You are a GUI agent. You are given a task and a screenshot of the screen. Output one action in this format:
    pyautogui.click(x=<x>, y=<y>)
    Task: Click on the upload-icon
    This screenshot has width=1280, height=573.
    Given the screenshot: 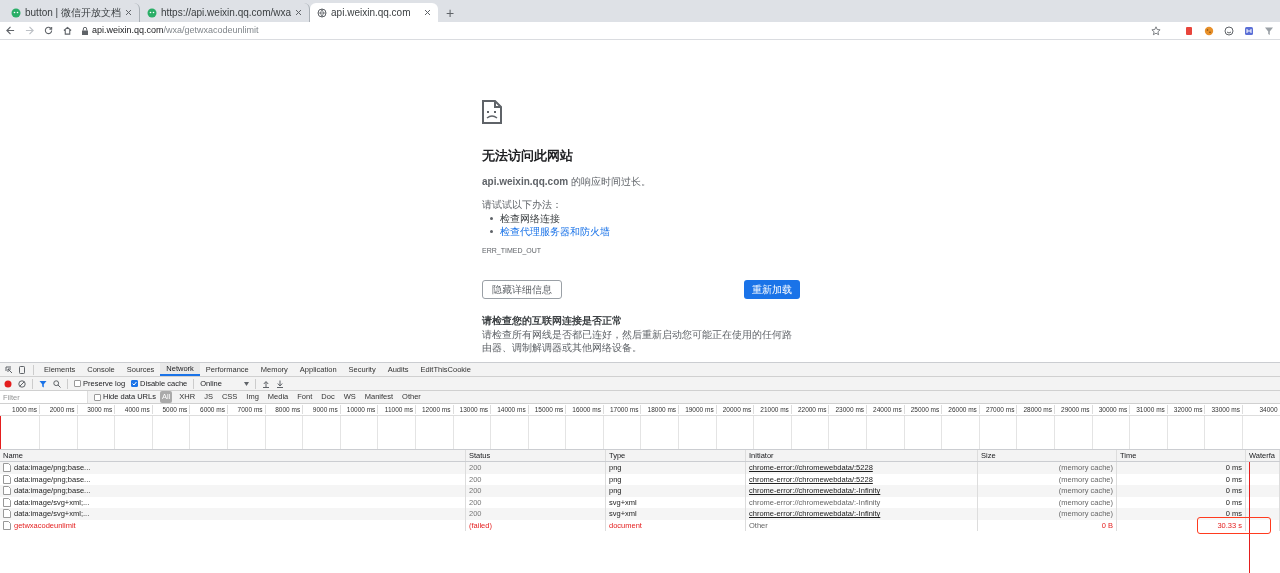 What is the action you would take?
    pyautogui.click(x=265, y=383)
    